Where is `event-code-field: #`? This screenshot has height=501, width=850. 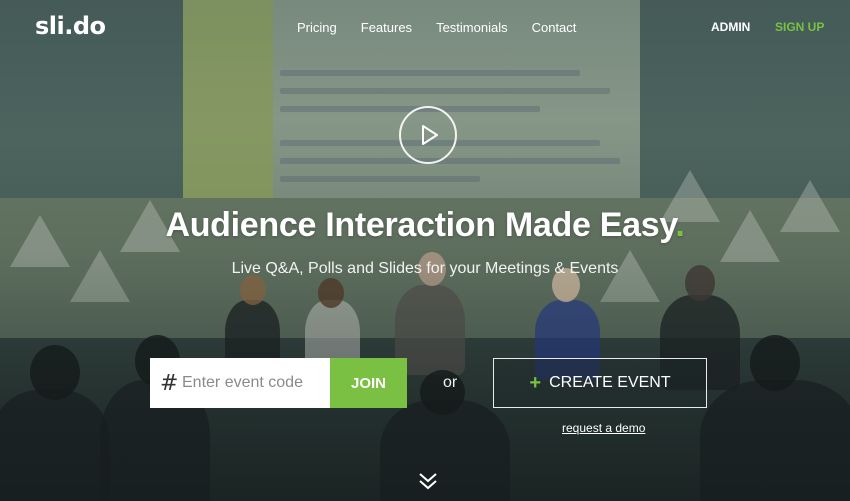 event-code-field: # is located at coordinates (240, 383).